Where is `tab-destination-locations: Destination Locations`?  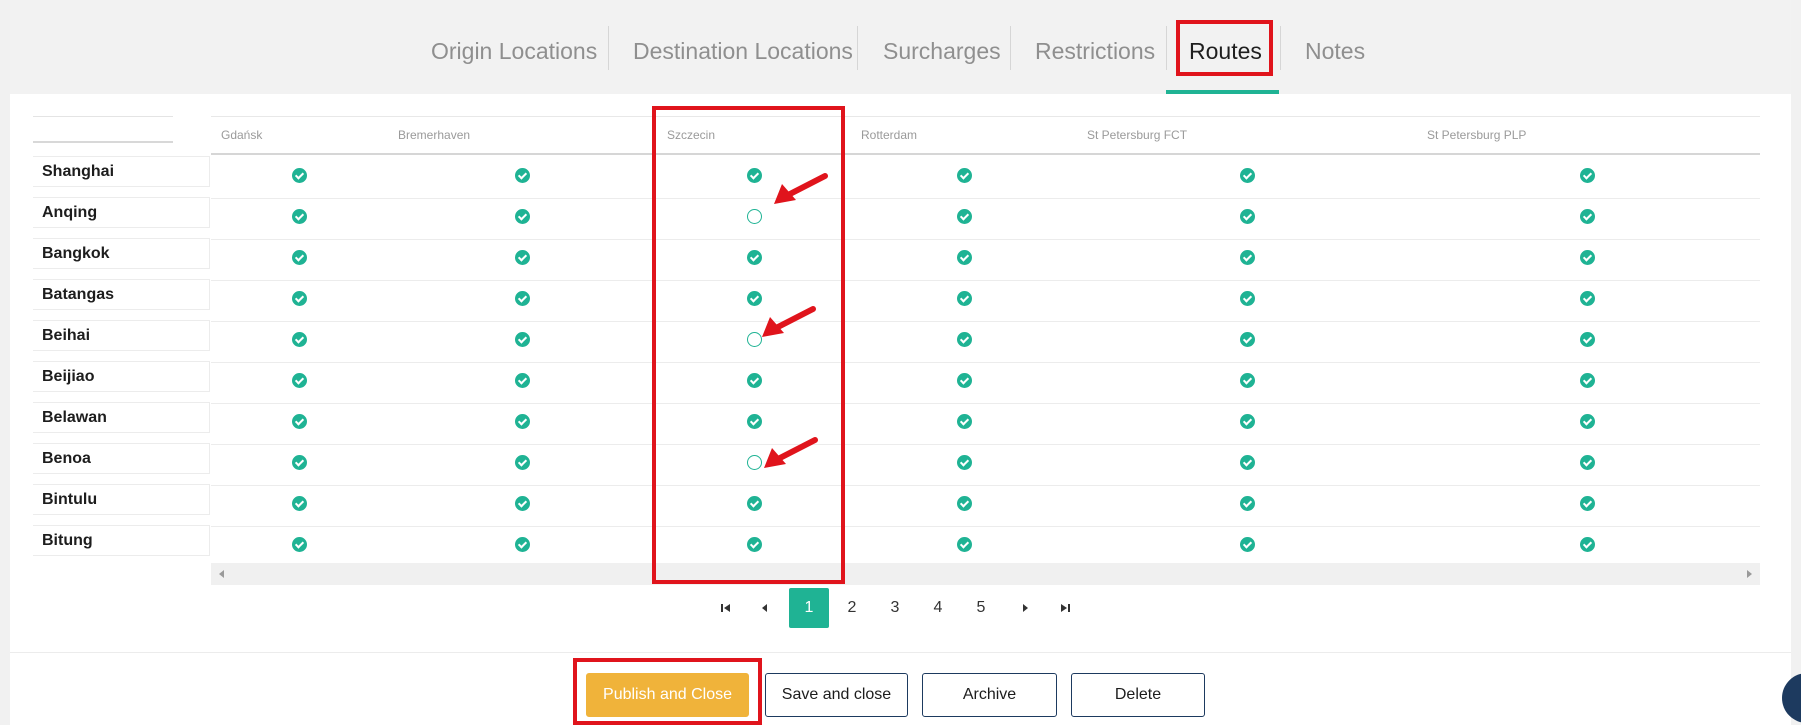
tab-destination-locations: Destination Locations is located at coordinates (743, 51).